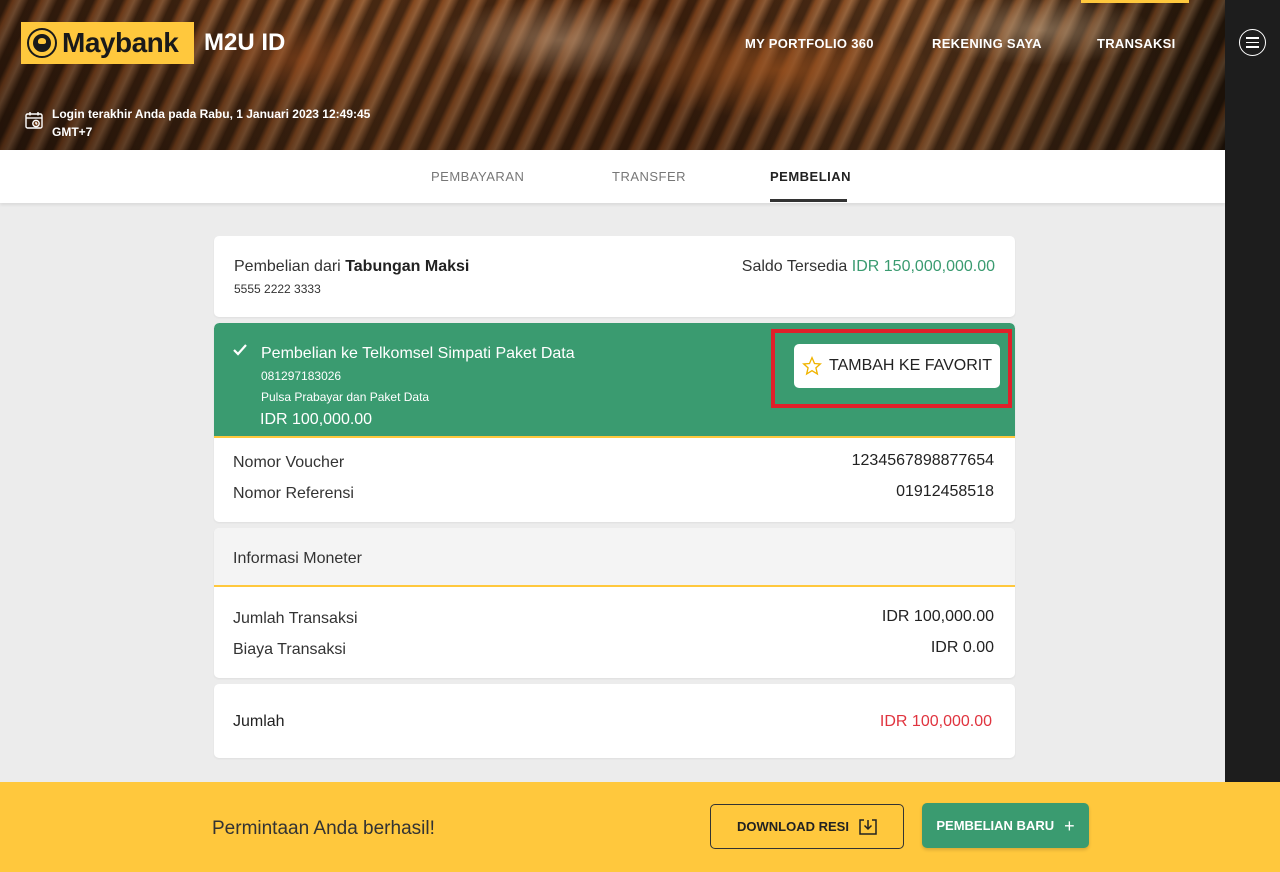  I want to click on tiger-logo-icon, so click(42, 43).